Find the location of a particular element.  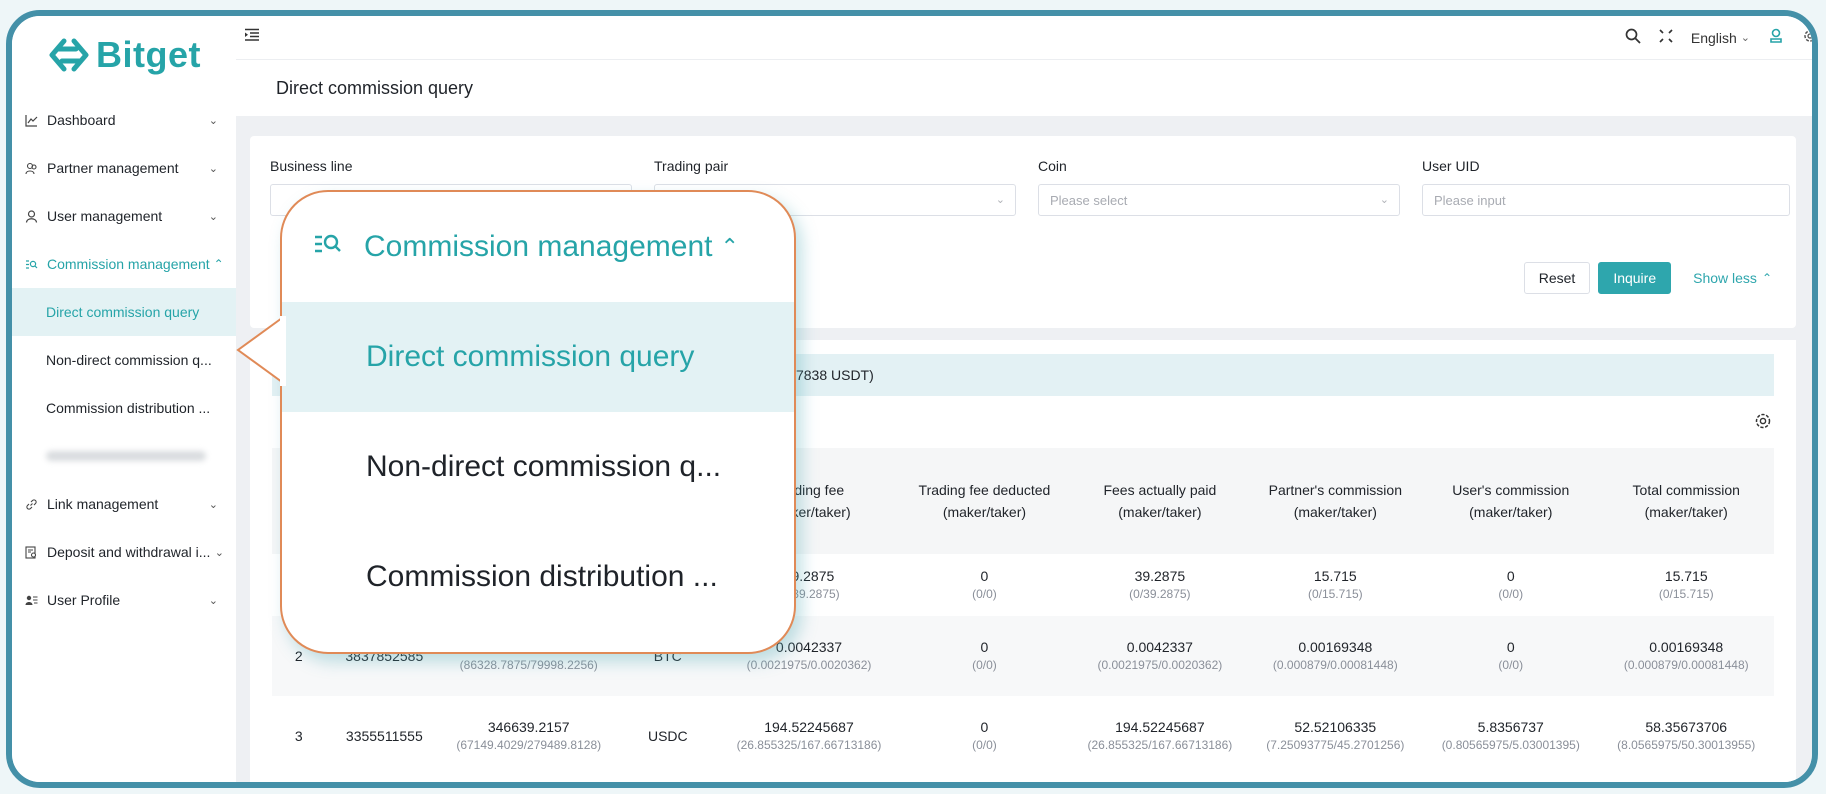

sidebar-item-deposit-withdrawal: Deposit and withdrawal i... ⌄ is located at coordinates (124, 552).